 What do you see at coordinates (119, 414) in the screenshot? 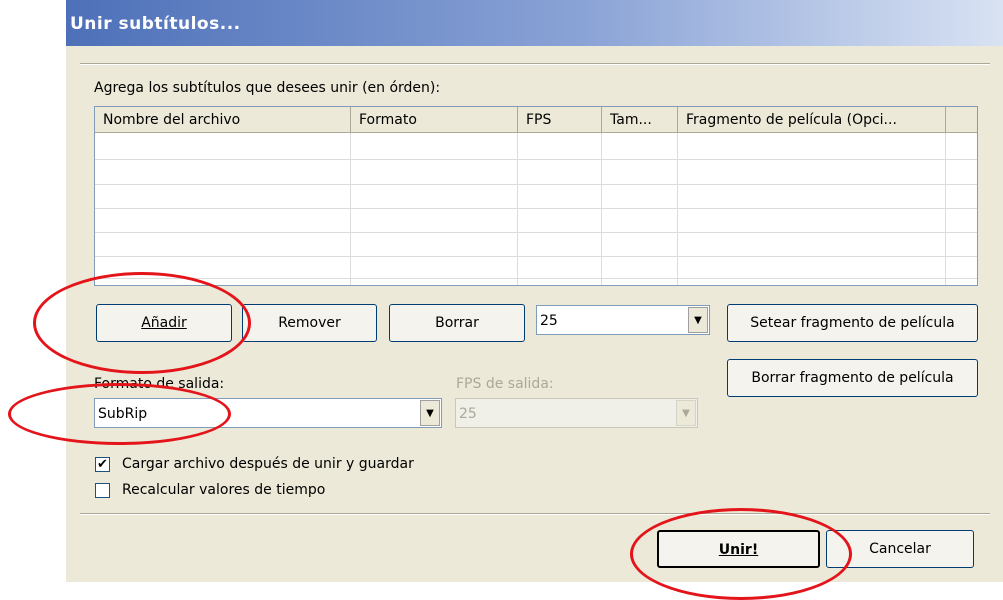
I see `highlight-circle-format` at bounding box center [119, 414].